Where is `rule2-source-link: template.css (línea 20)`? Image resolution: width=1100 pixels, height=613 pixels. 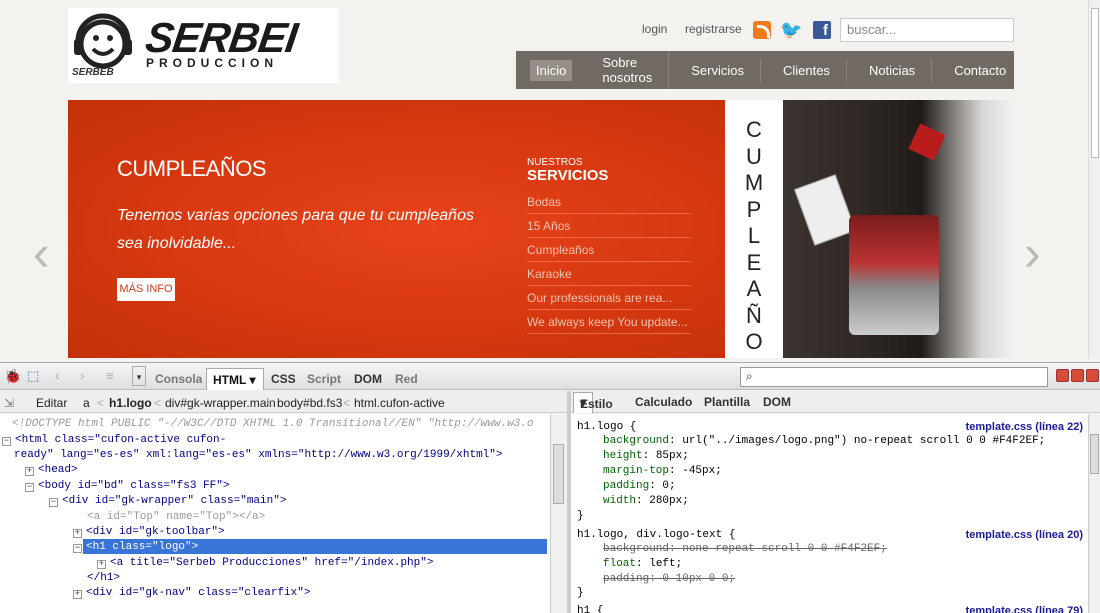 rule2-source-link: template.css (línea 20) is located at coordinates (1024, 535).